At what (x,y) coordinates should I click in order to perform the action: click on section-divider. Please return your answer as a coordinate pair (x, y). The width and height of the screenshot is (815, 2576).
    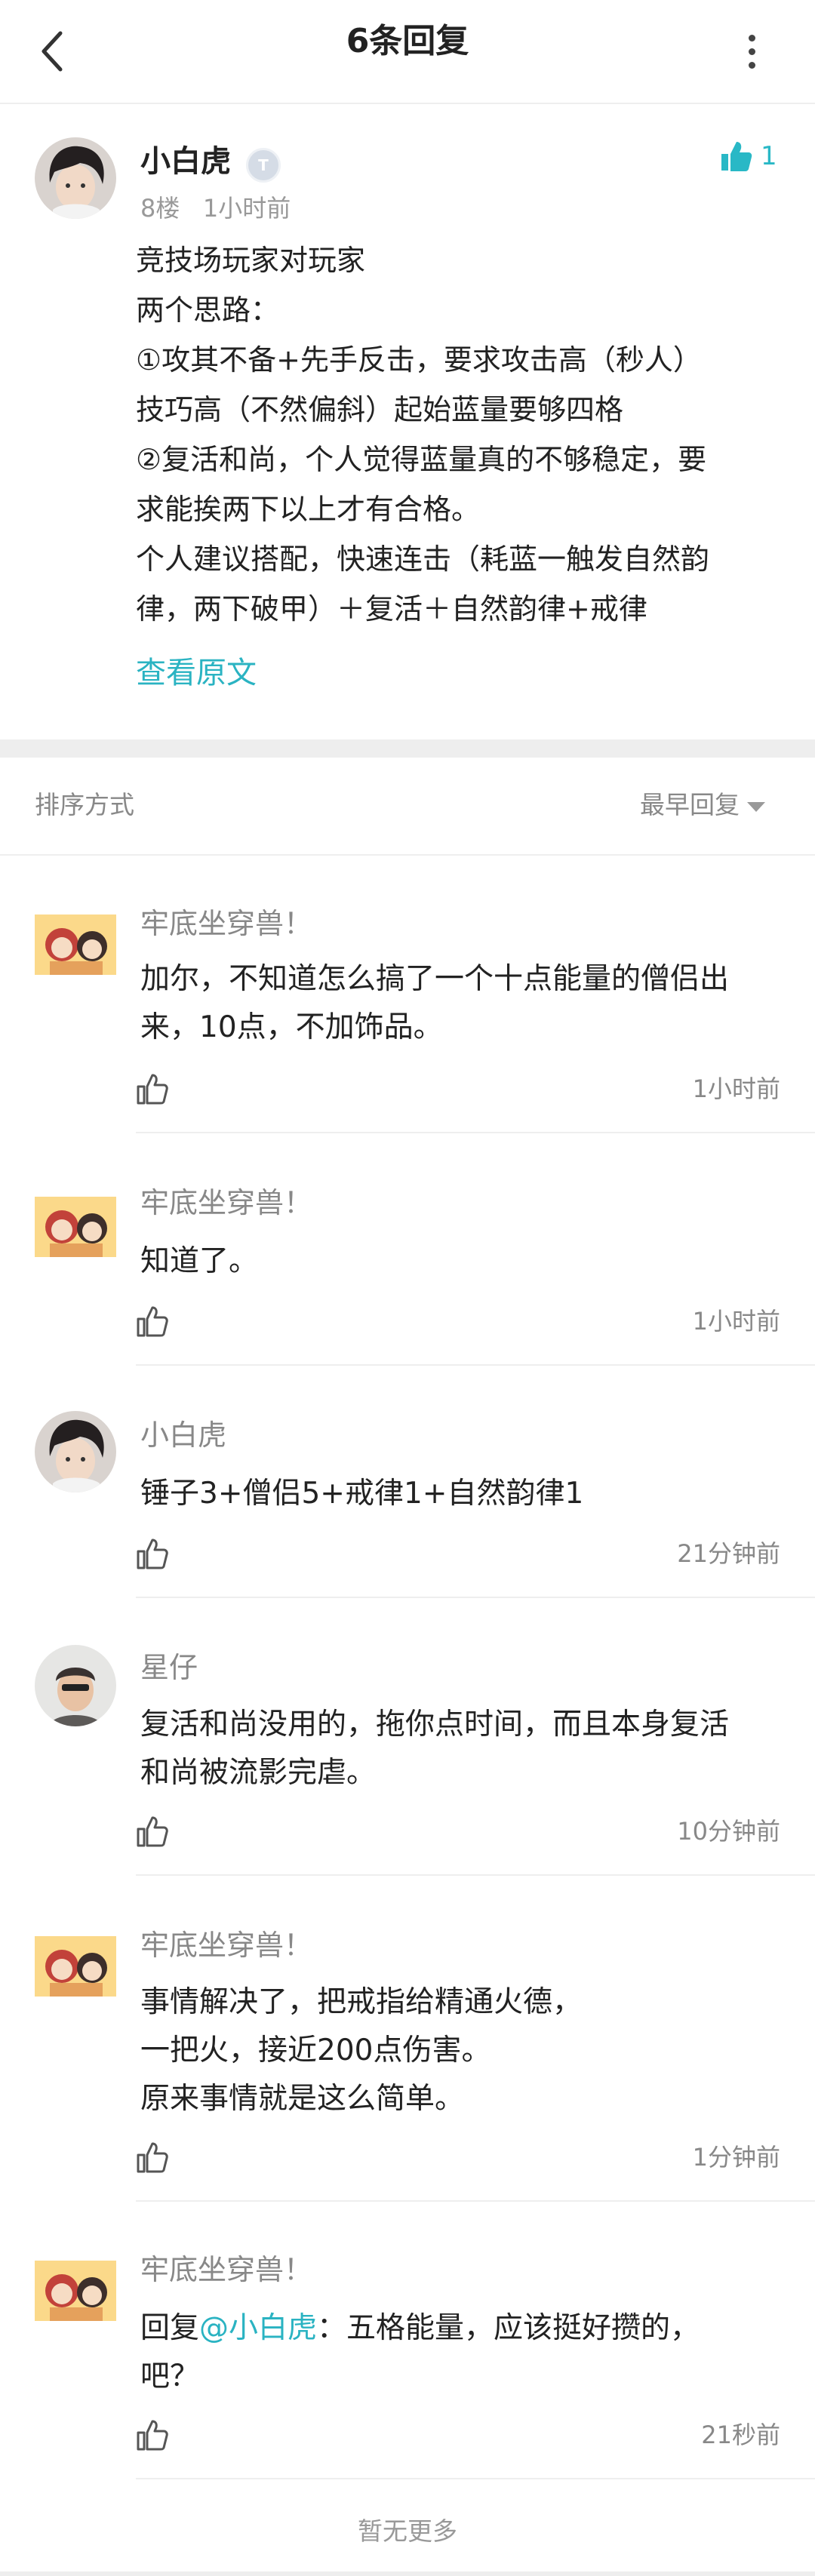
    Looking at the image, I should click on (407, 748).